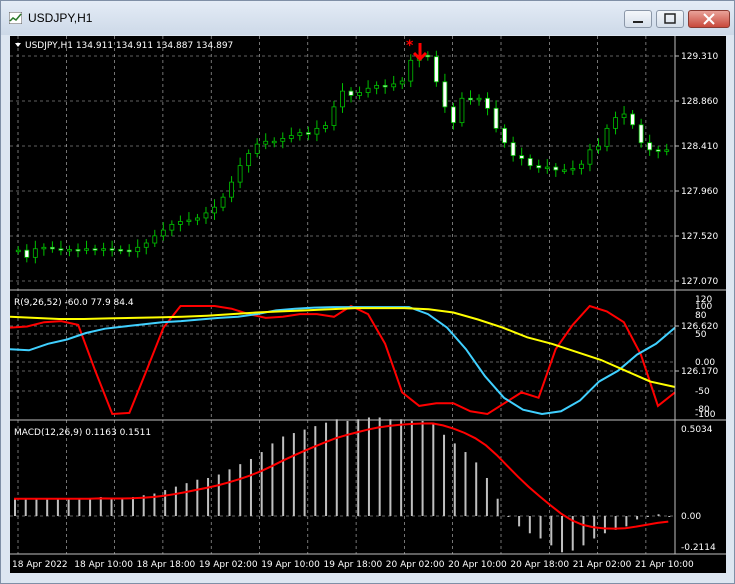 The width and height of the screenshot is (735, 584). I want to click on time-label: 19 Apr 18:00, so click(353, 565).